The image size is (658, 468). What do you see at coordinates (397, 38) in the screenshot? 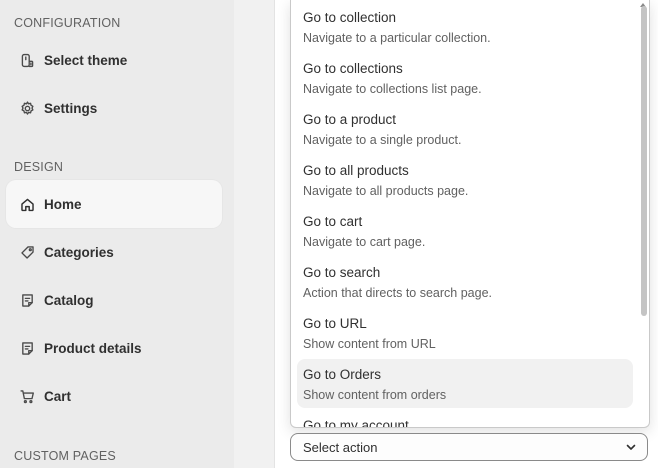
I see `option-description: Navigate to a particular collection.` at bounding box center [397, 38].